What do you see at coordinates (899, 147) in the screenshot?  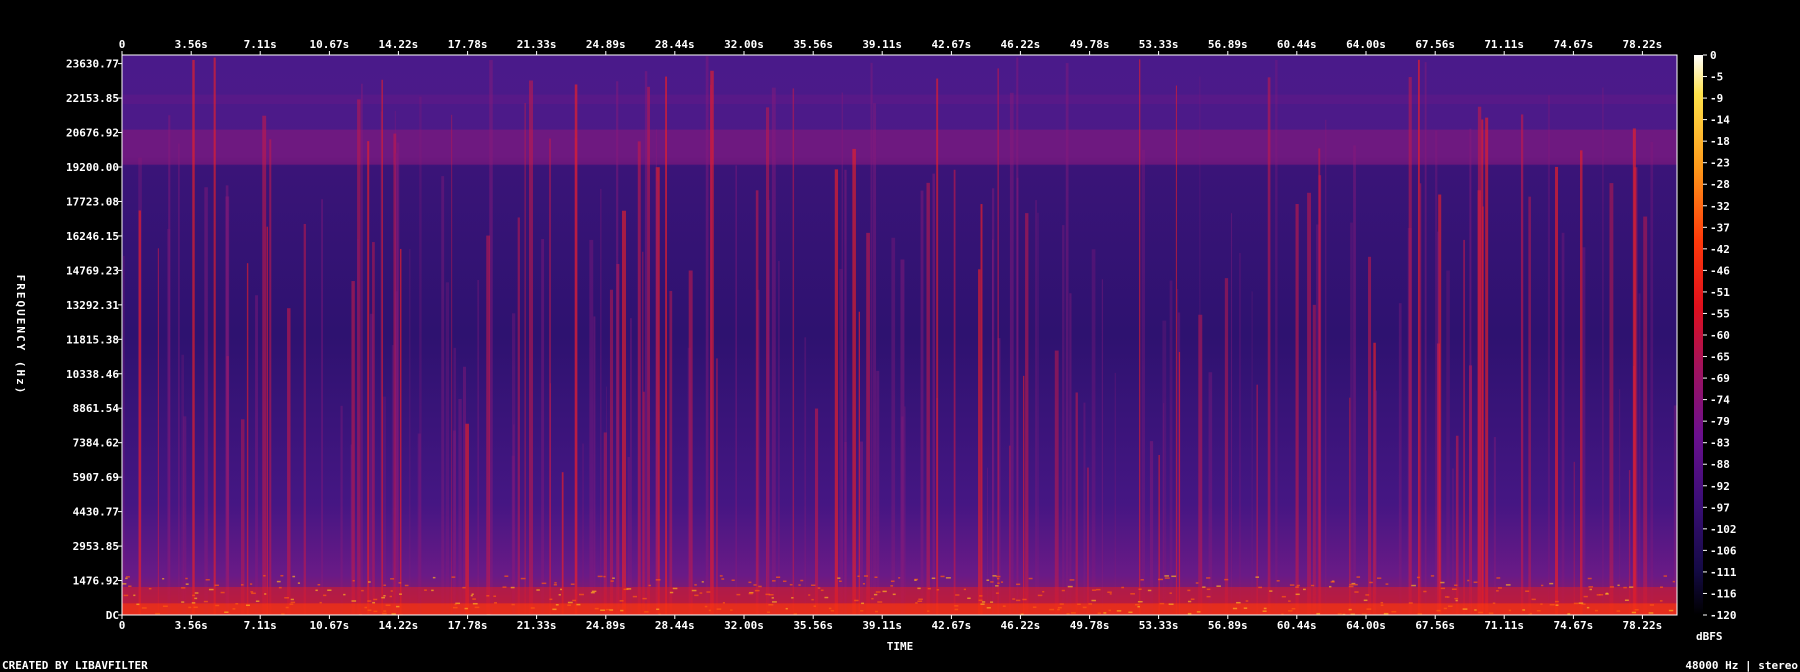 I see `high-frequency-band` at bounding box center [899, 147].